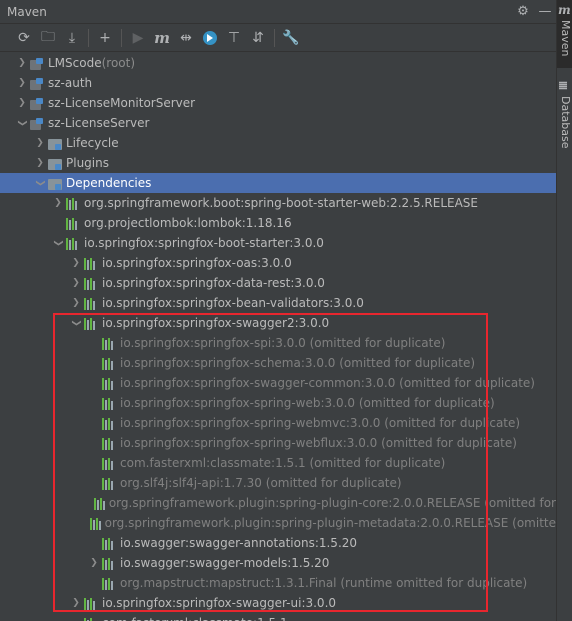 This screenshot has width=572, height=621. Describe the element at coordinates (75, 63) in the screenshot. I see `tree-row-label: LMScode` at that location.